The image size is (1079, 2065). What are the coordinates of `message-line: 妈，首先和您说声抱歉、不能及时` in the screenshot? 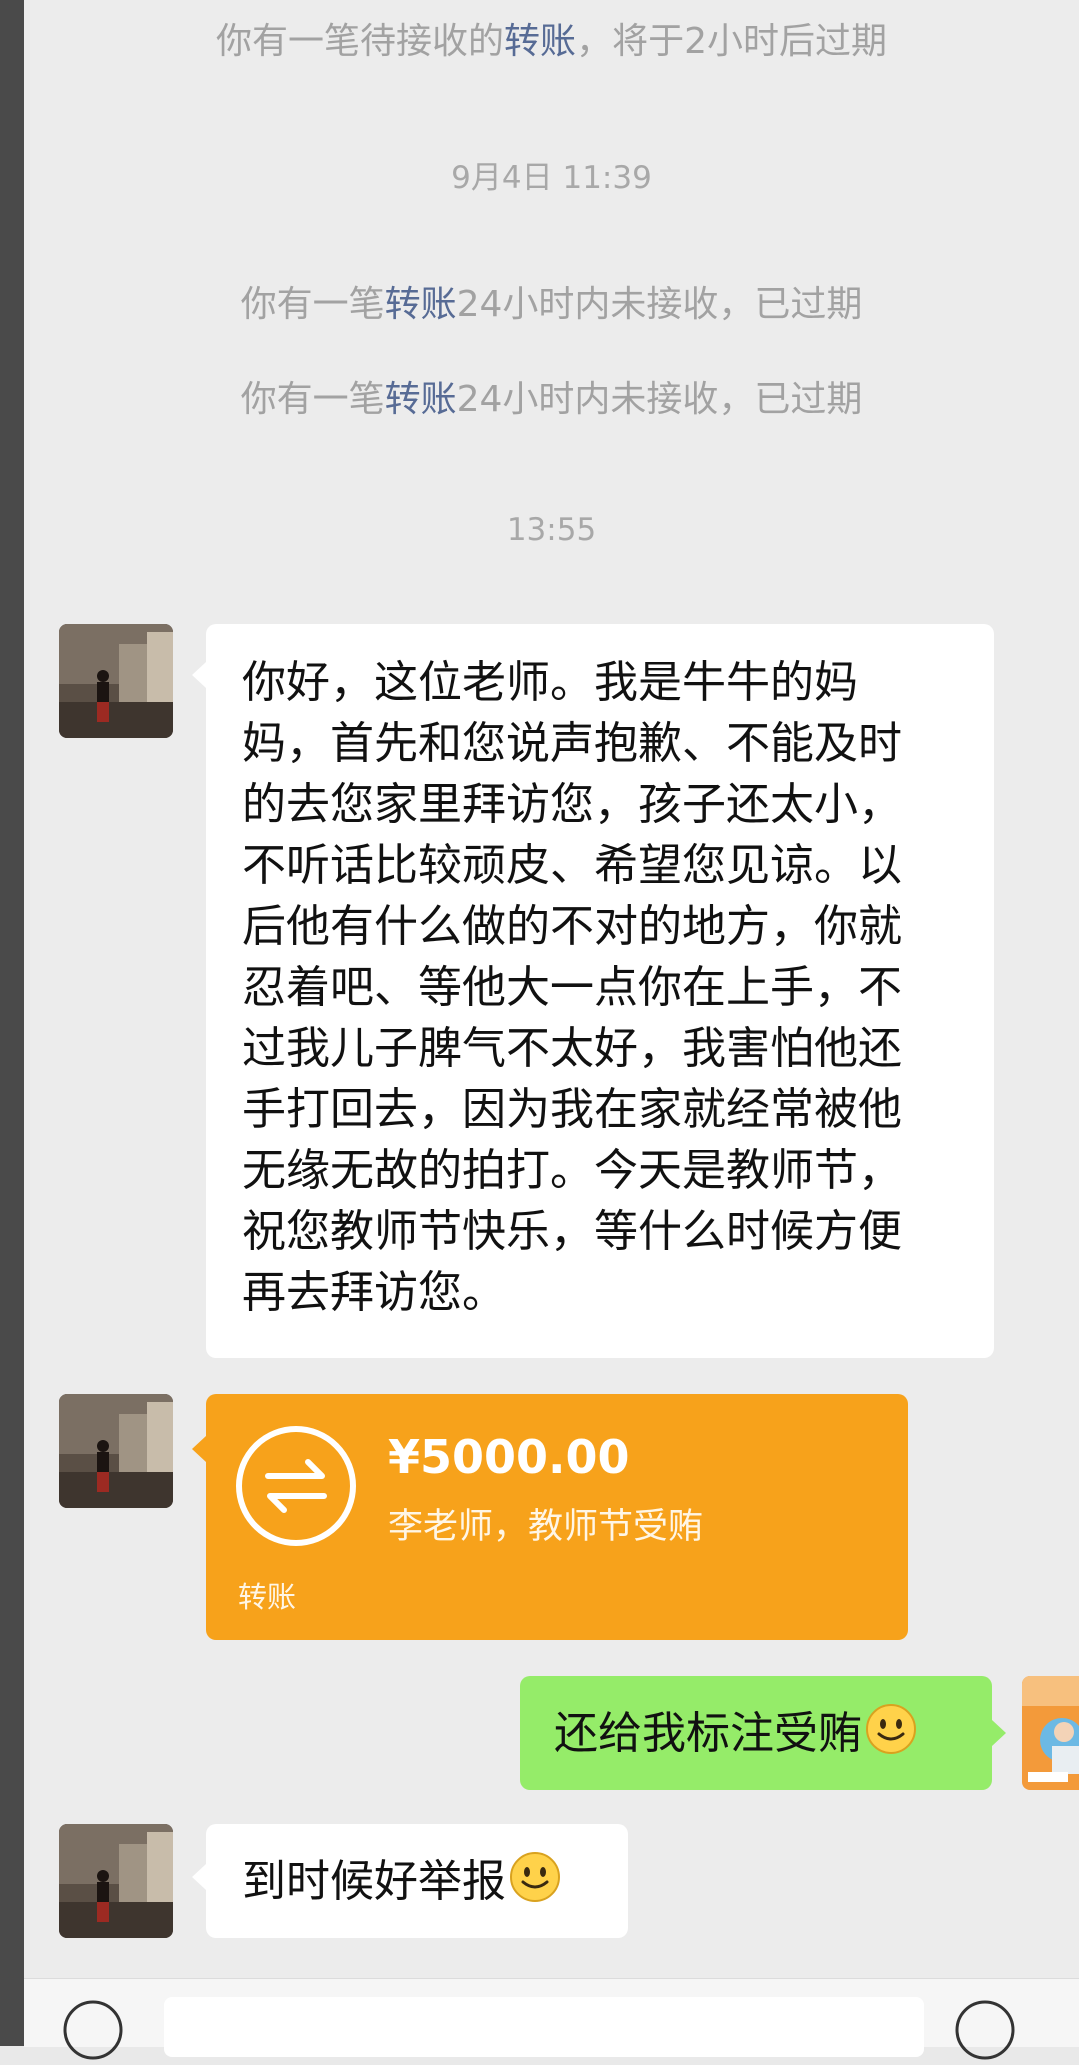 It's located at (572, 743).